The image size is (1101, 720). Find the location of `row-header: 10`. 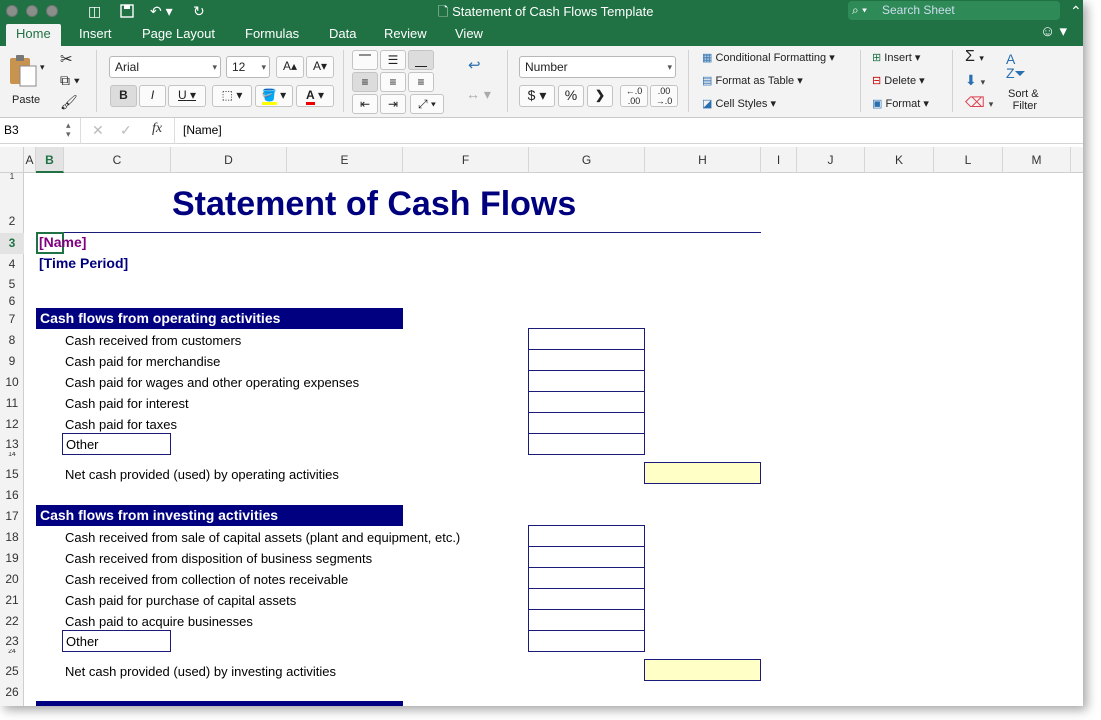

row-header: 10 is located at coordinates (12, 382).